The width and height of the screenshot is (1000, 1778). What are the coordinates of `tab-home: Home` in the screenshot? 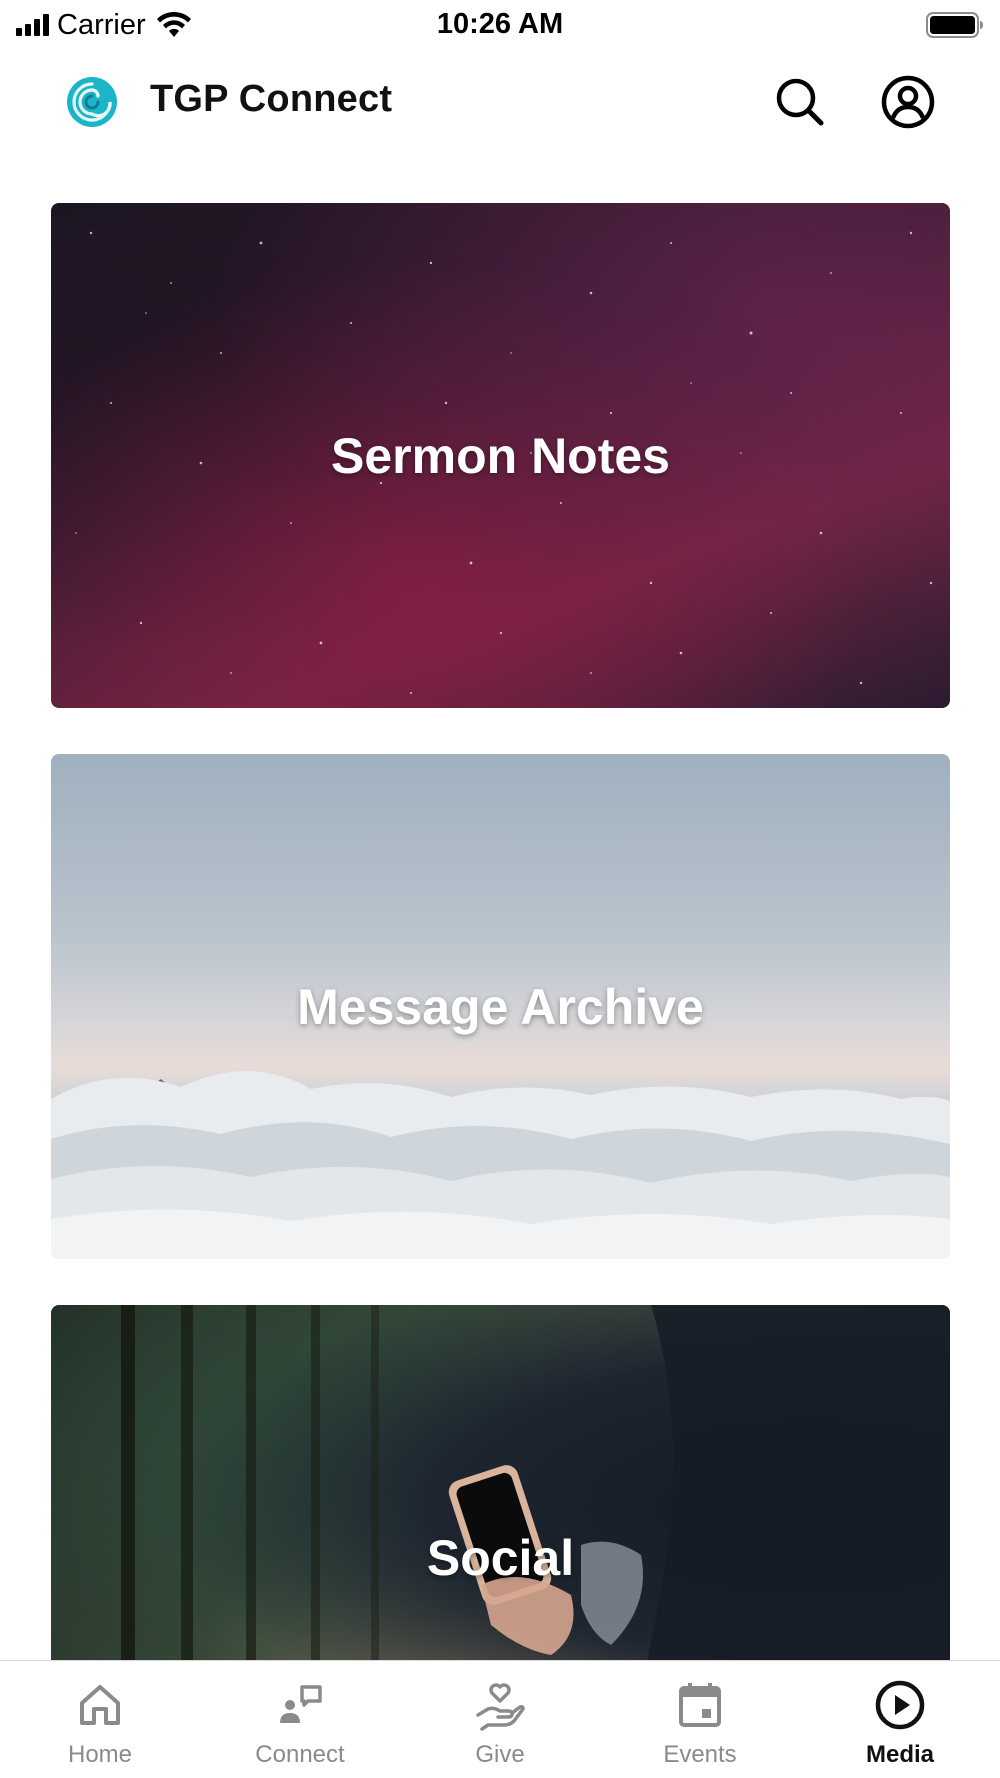 It's located at (100, 1719).